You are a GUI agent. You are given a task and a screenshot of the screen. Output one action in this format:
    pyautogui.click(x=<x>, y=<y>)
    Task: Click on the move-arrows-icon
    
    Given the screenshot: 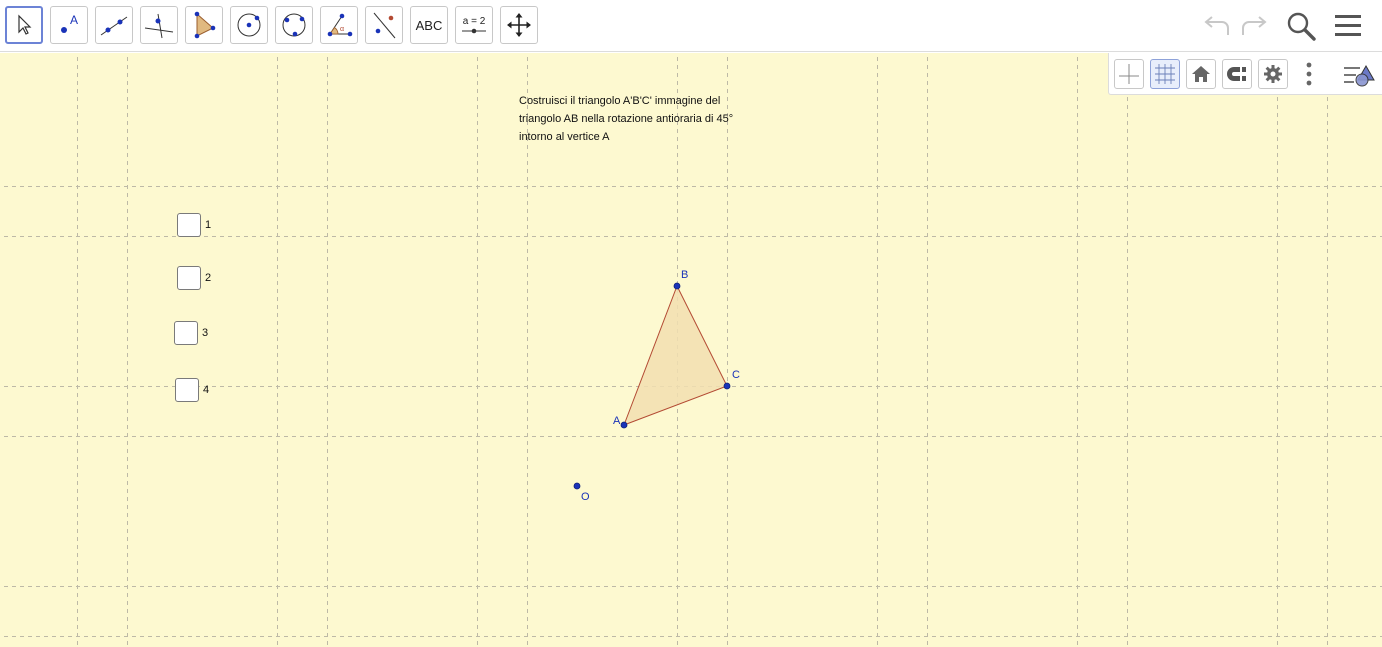 What is the action you would take?
    pyautogui.click(x=519, y=25)
    